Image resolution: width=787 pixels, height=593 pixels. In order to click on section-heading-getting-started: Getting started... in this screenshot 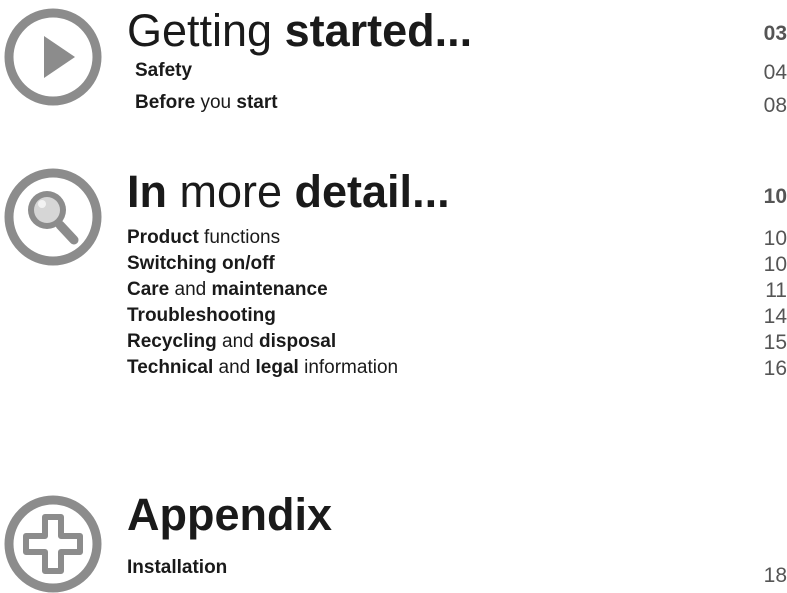, I will do `click(300, 30)`.